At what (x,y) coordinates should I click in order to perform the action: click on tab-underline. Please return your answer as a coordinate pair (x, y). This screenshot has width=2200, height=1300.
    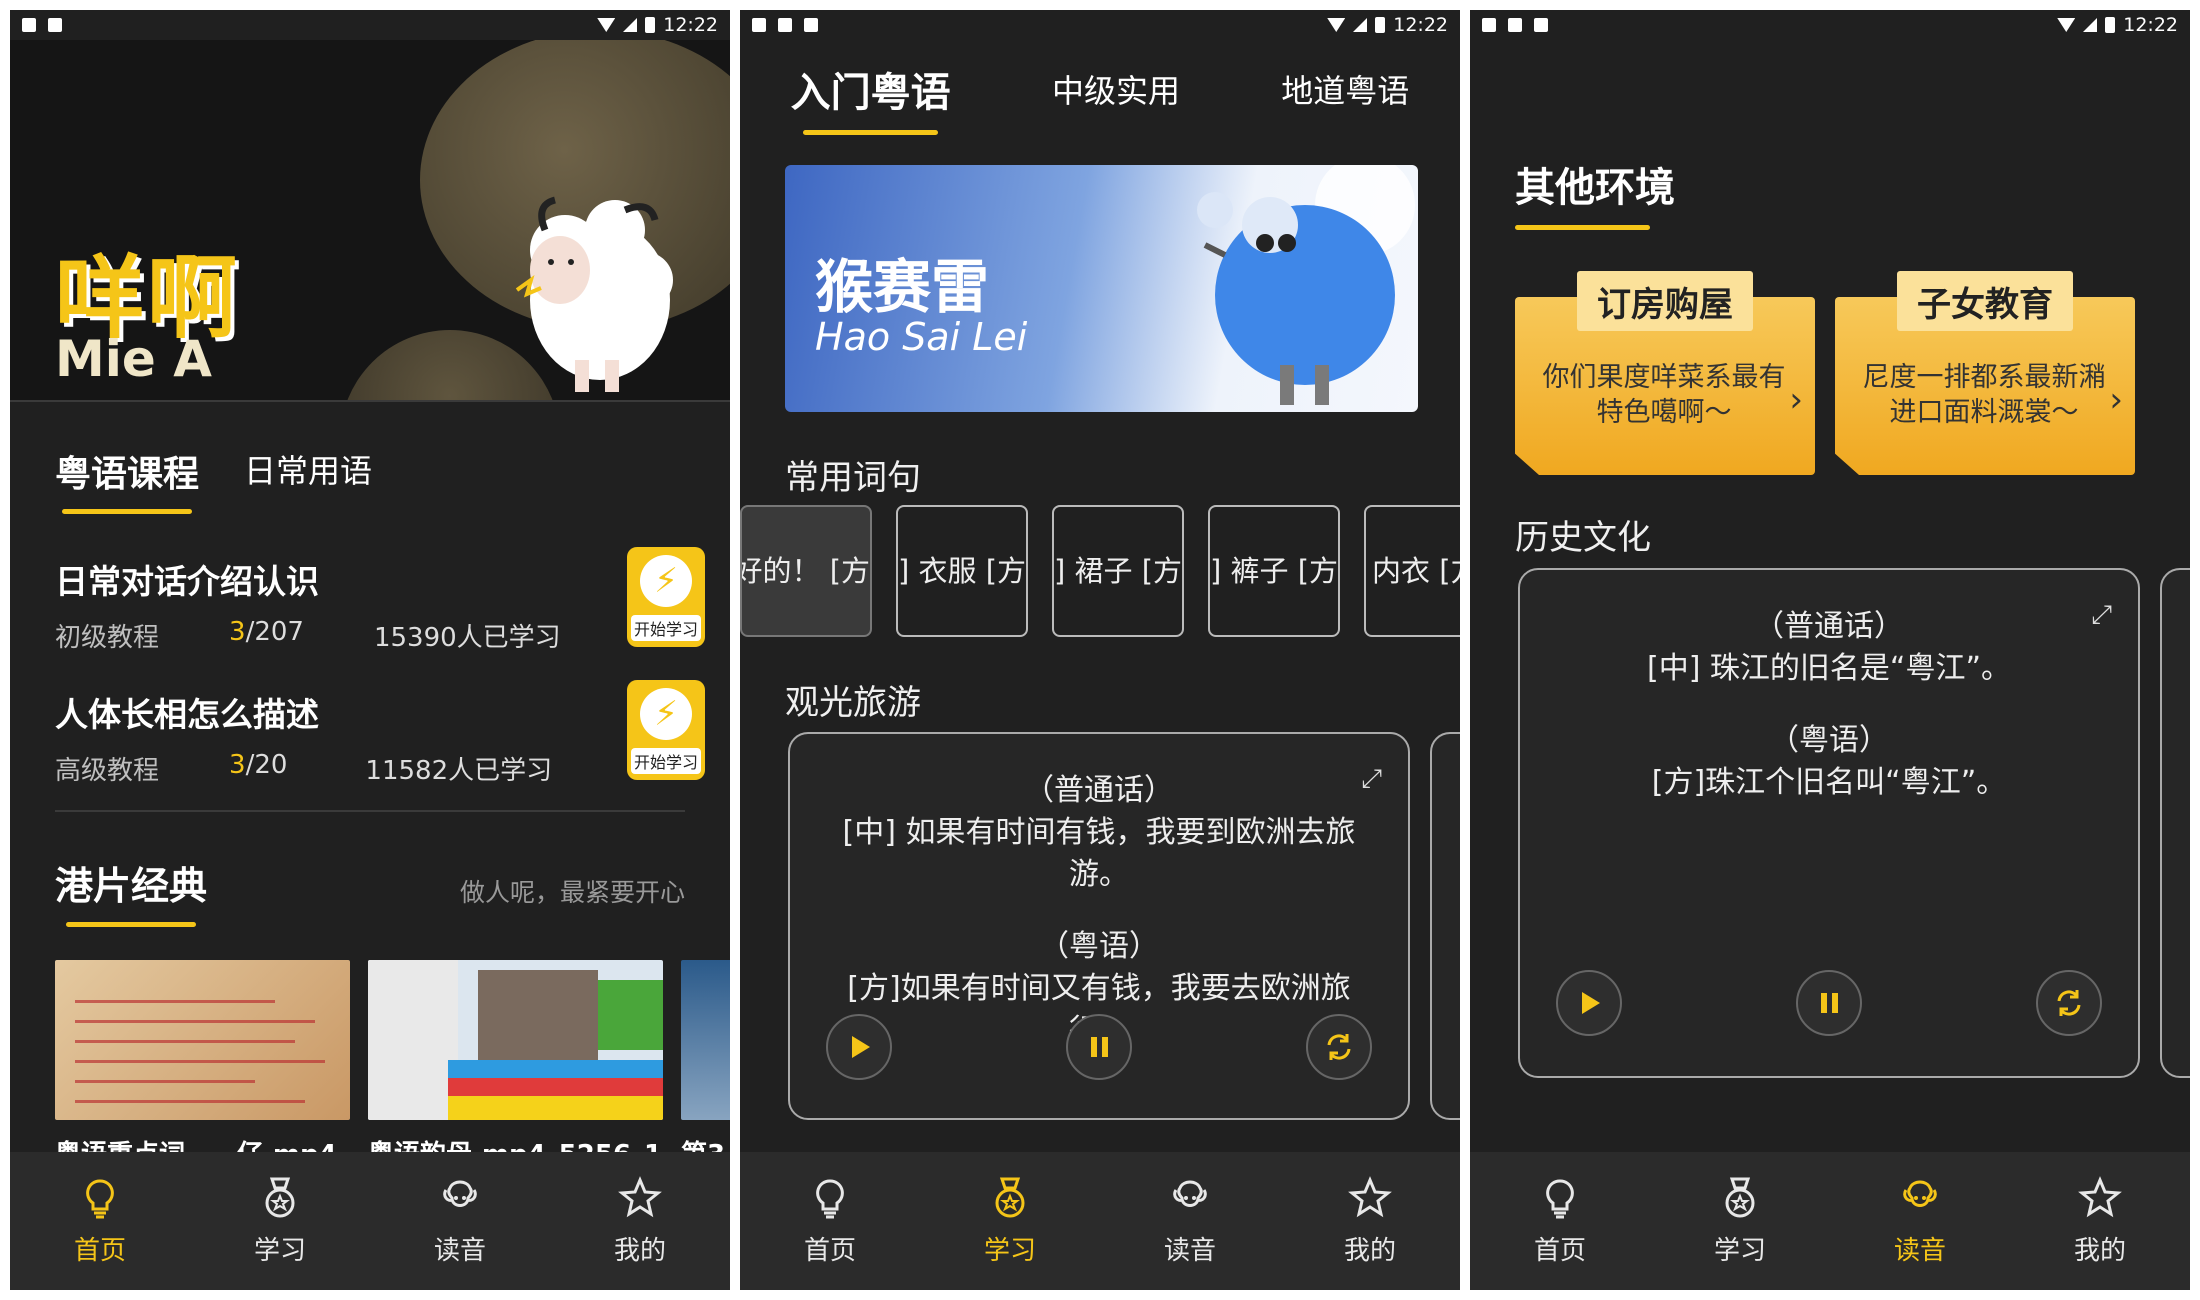
    Looking at the image, I should click on (127, 511).